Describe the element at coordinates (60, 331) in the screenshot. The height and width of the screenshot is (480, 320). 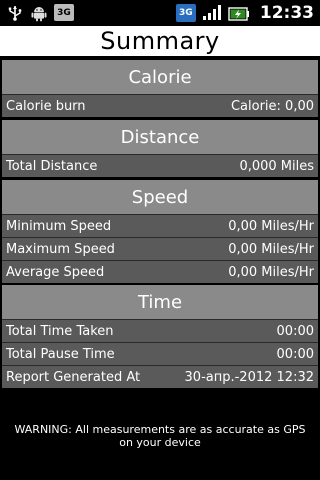
I see `row-label: Total Time Taken` at that location.